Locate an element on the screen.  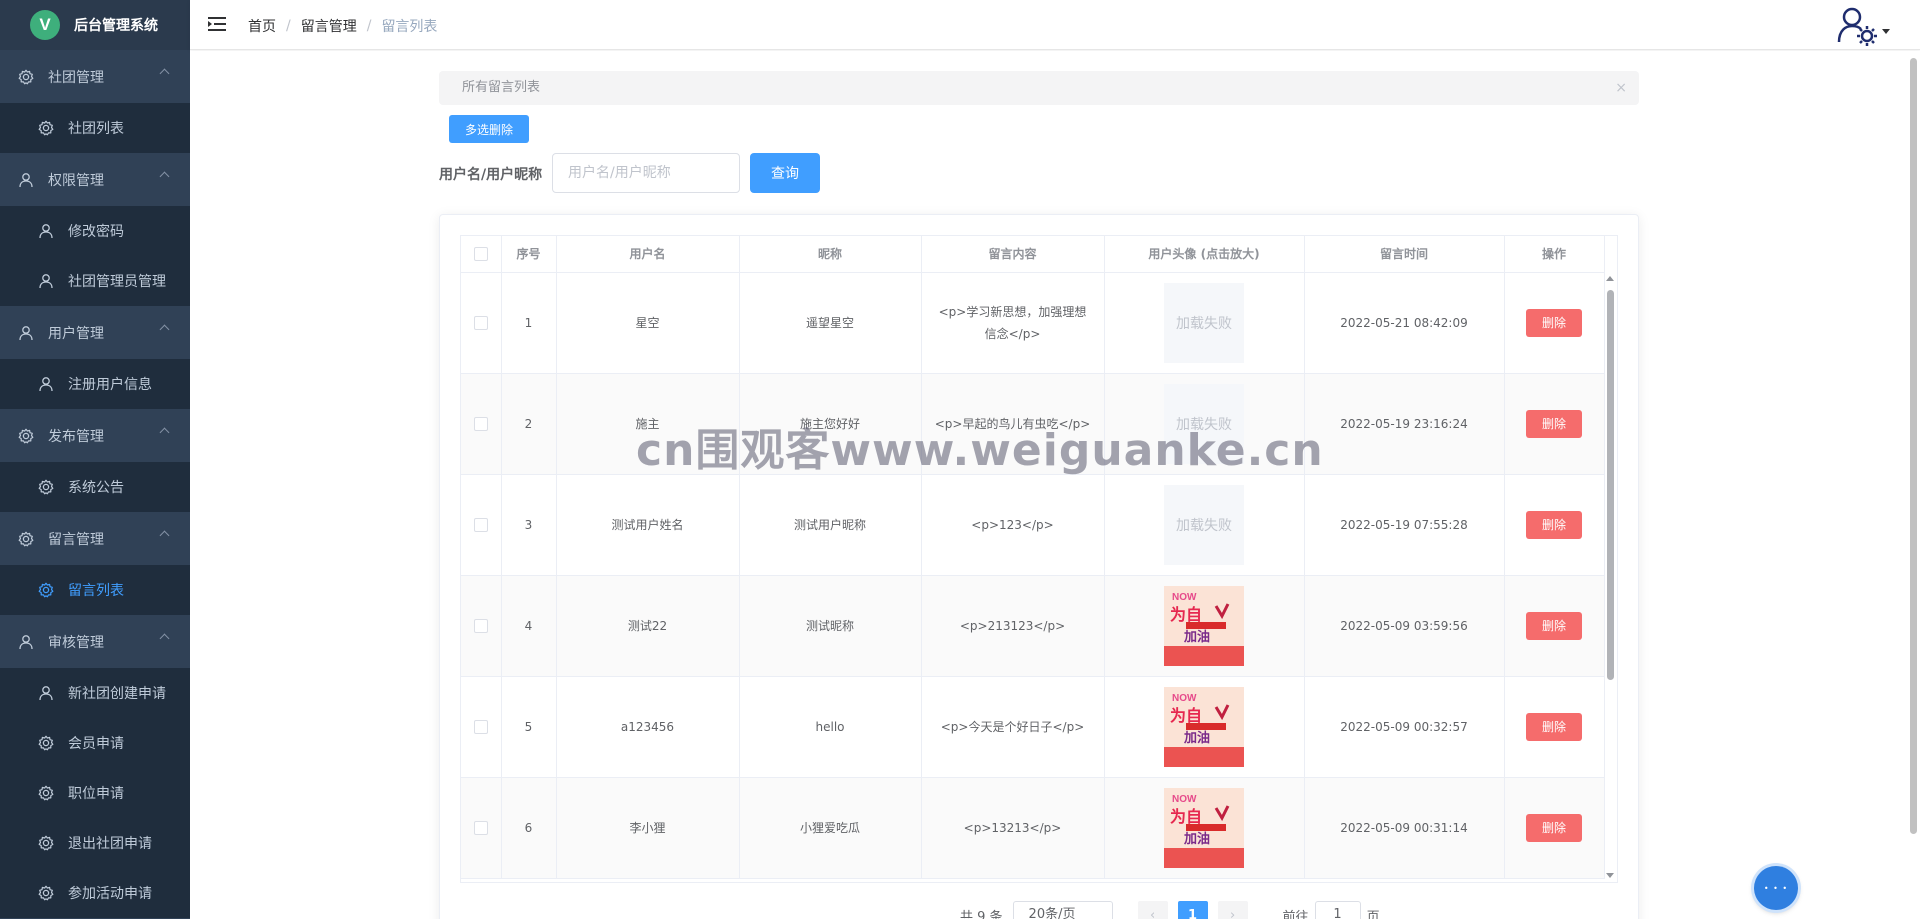
next-page-button: › is located at coordinates (1232, 910).